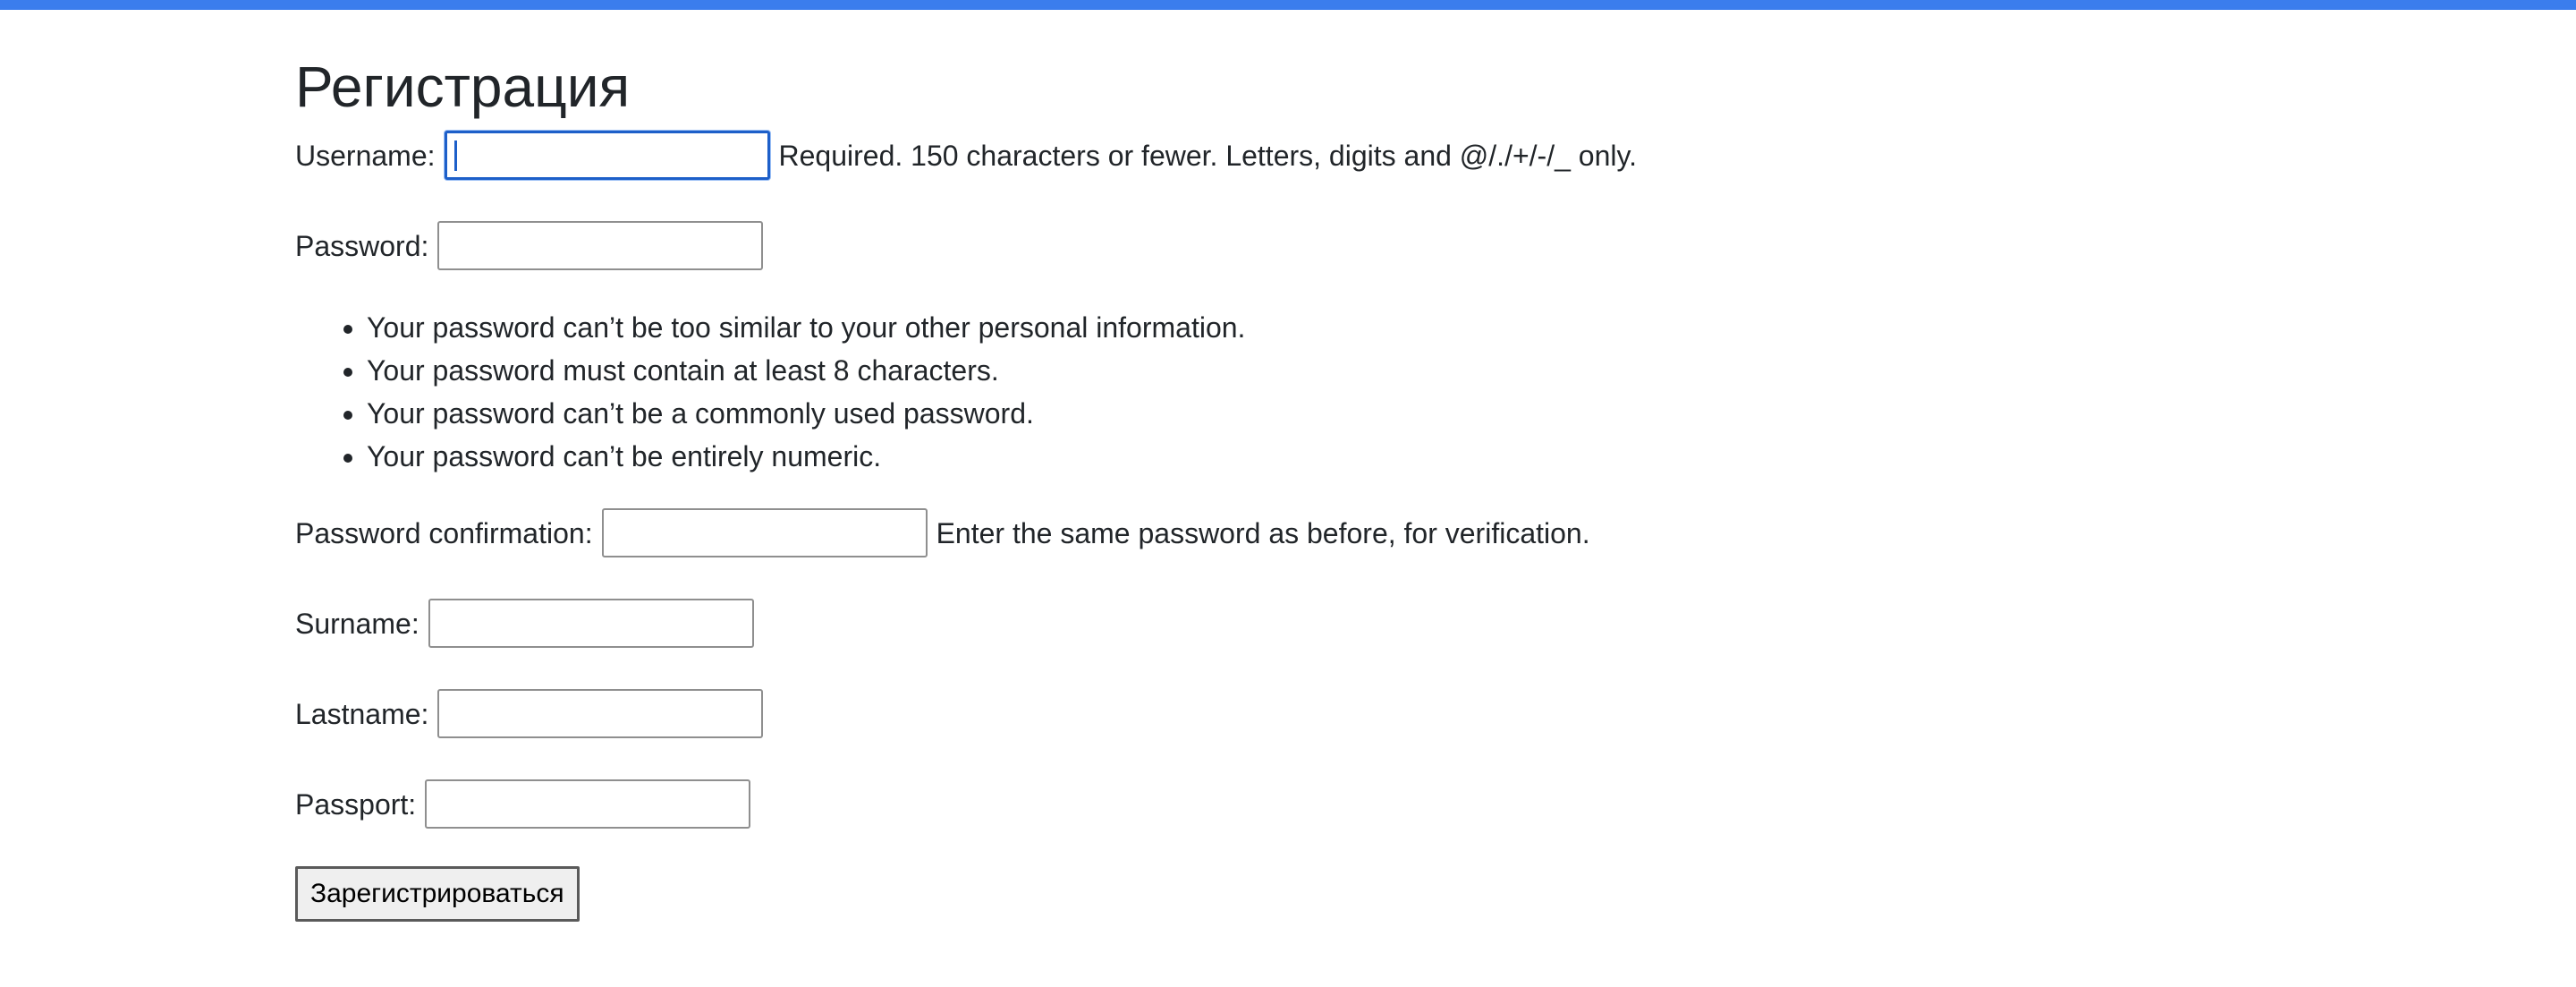  What do you see at coordinates (1279, 804) in the screenshot?
I see `passport-row: Passport:` at bounding box center [1279, 804].